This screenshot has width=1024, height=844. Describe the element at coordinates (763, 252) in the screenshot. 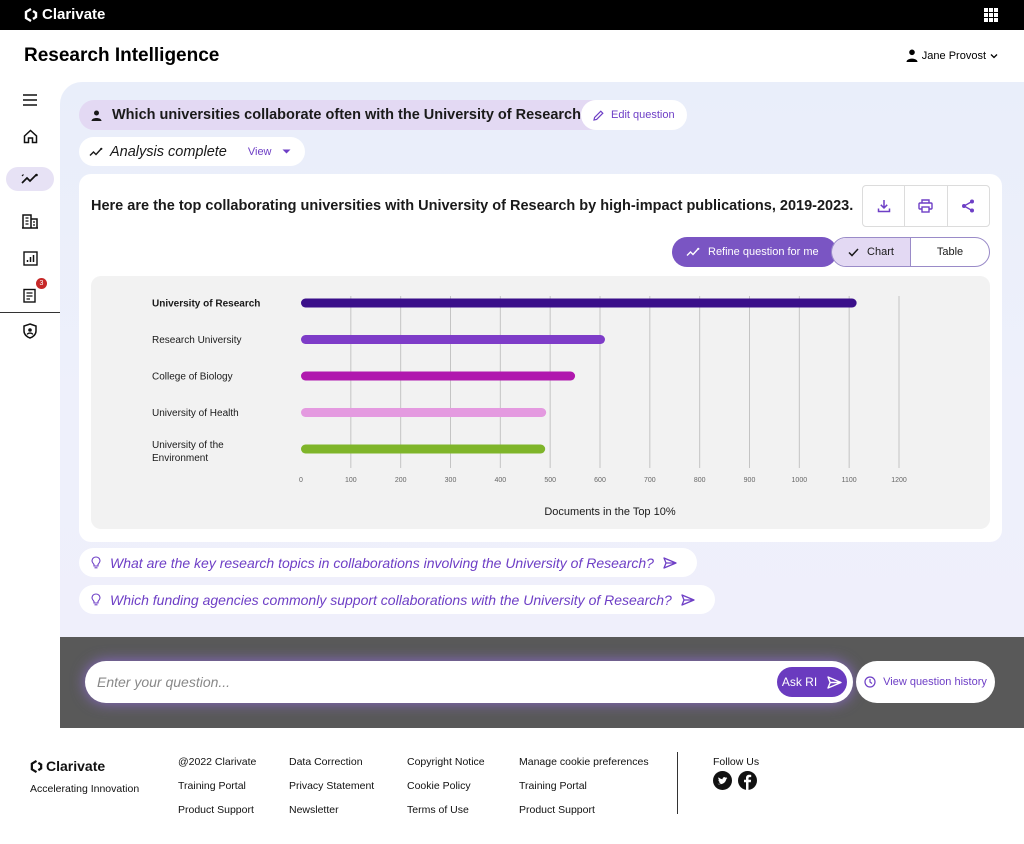

I see `refine-label: Refine question for me` at that location.